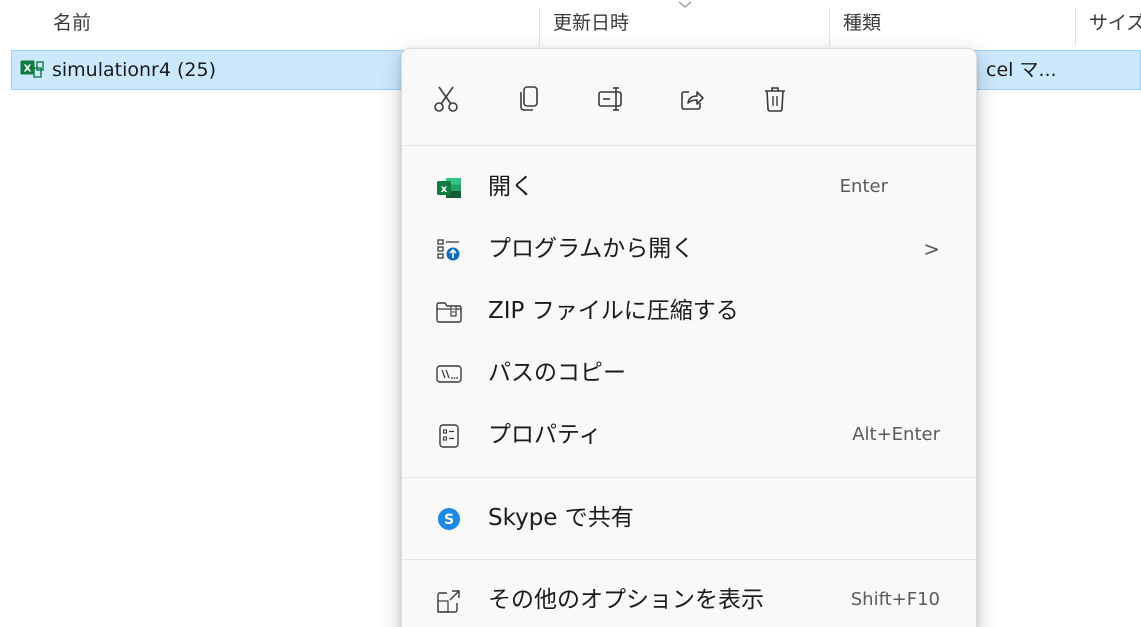  What do you see at coordinates (613, 311) in the screenshot?
I see `menu-item-label: ZIP ファイルに圧縮する` at bounding box center [613, 311].